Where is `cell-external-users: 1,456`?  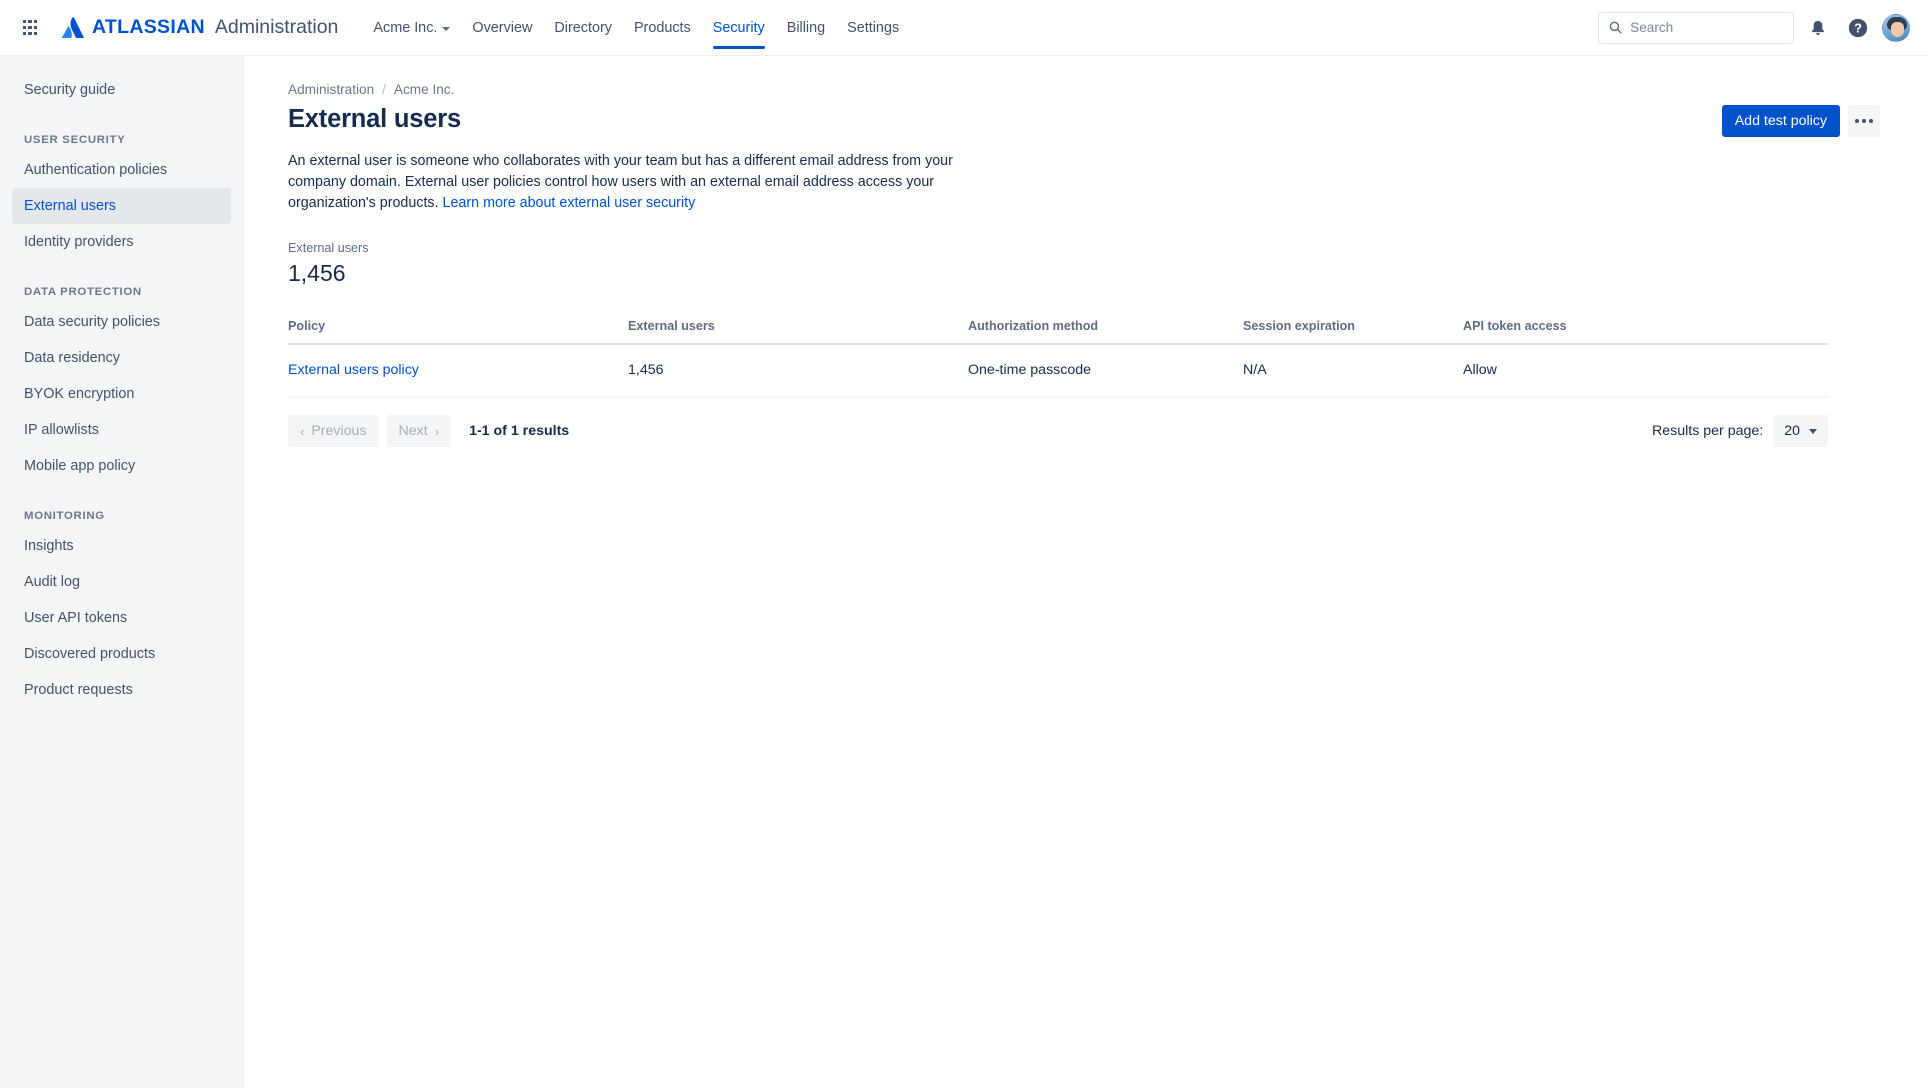
cell-external-users: 1,456 is located at coordinates (646, 370).